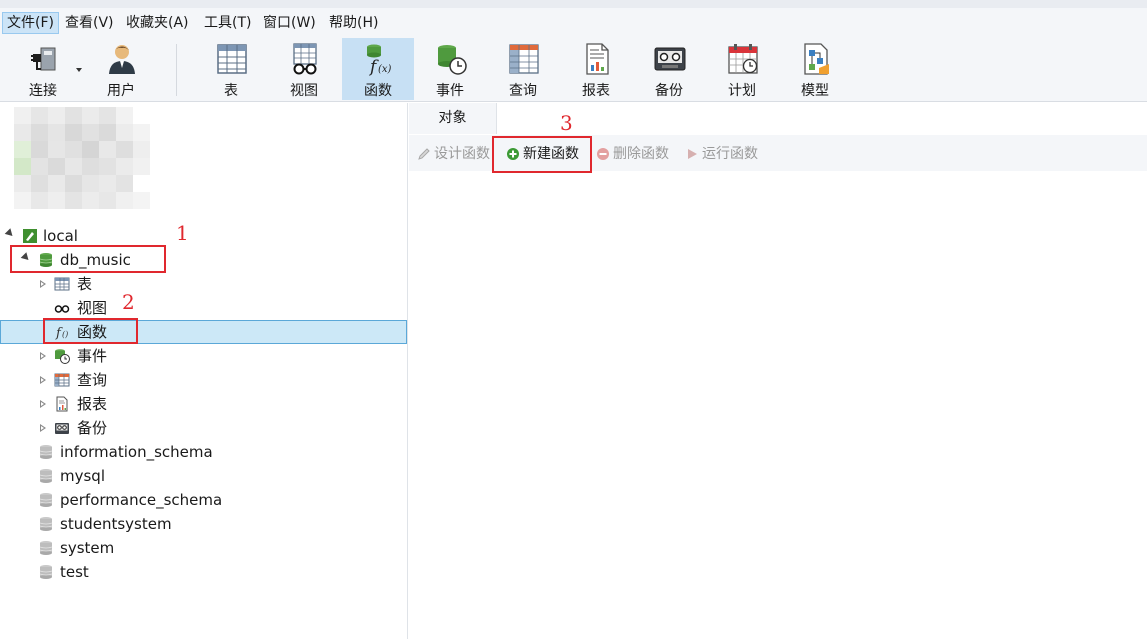  I want to click on connect-dropdown-arrow-icon, so click(79, 70).